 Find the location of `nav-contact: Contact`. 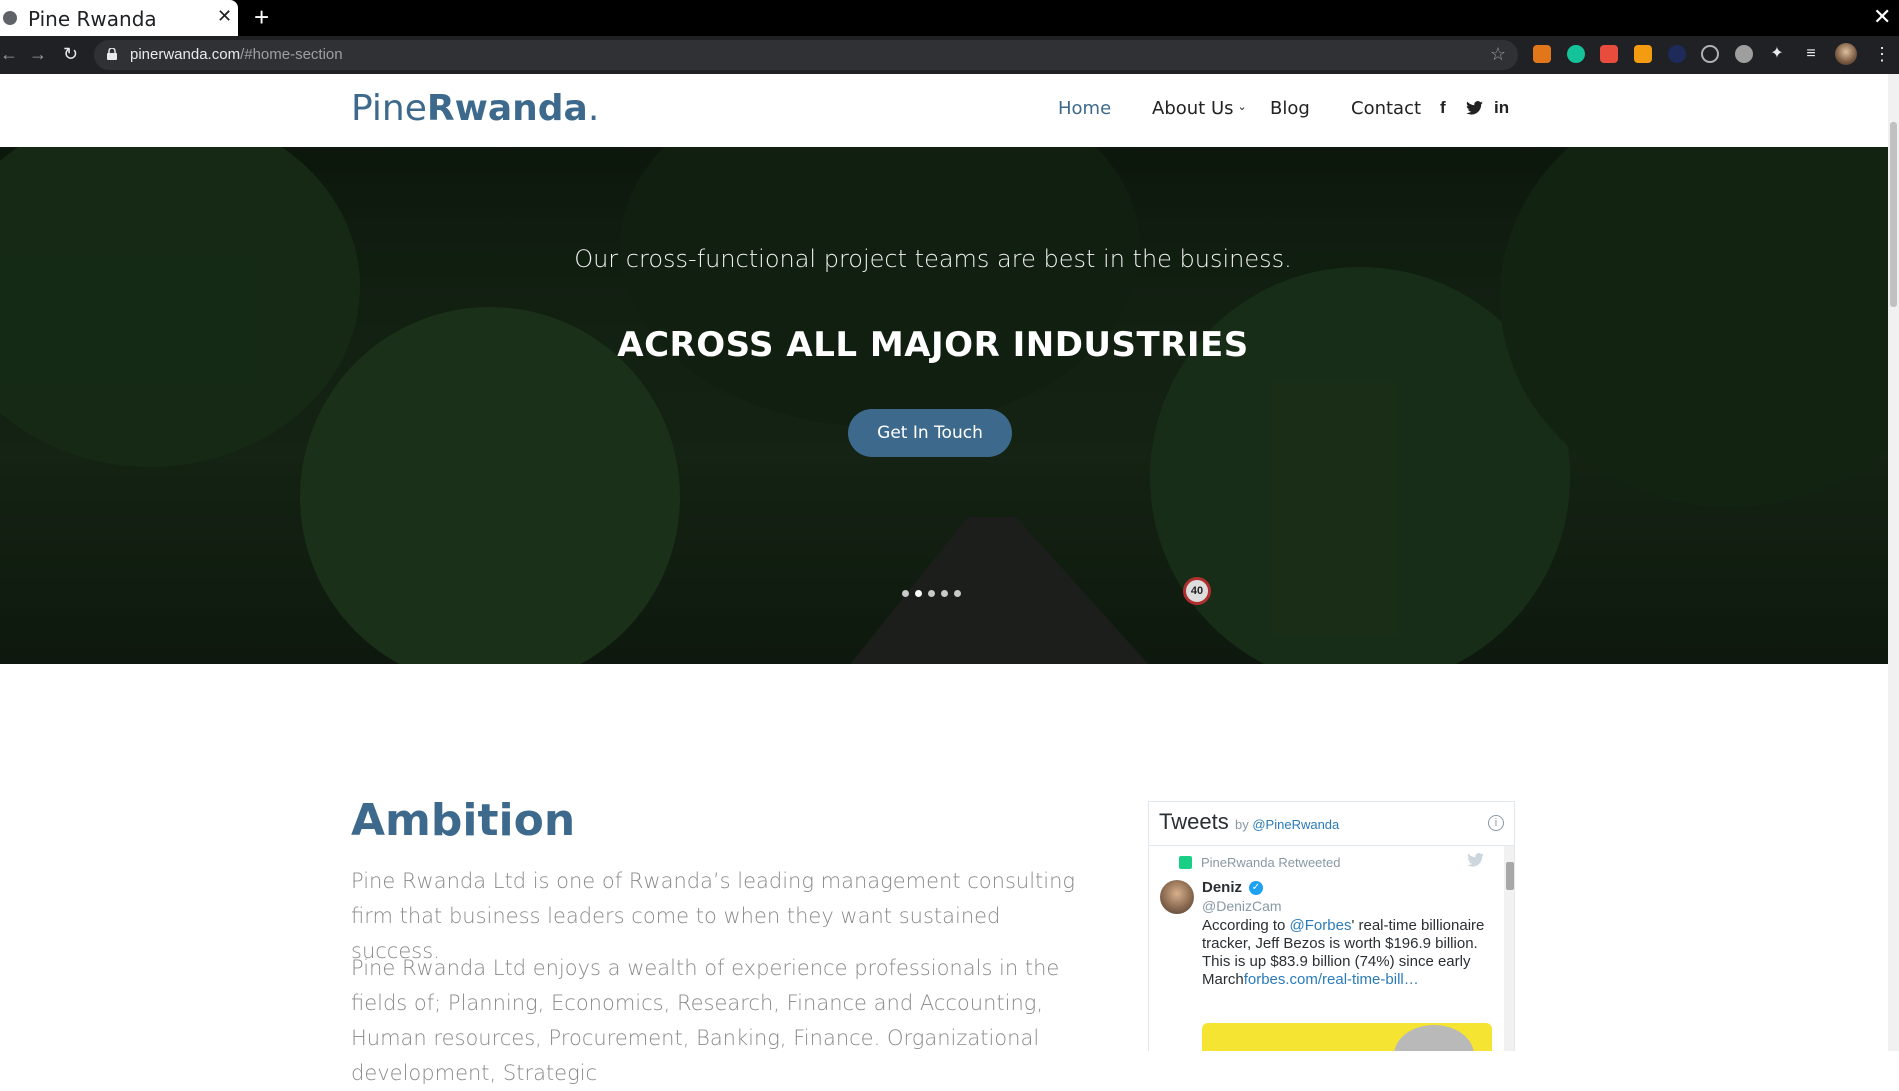

nav-contact: Contact is located at coordinates (1386, 108).